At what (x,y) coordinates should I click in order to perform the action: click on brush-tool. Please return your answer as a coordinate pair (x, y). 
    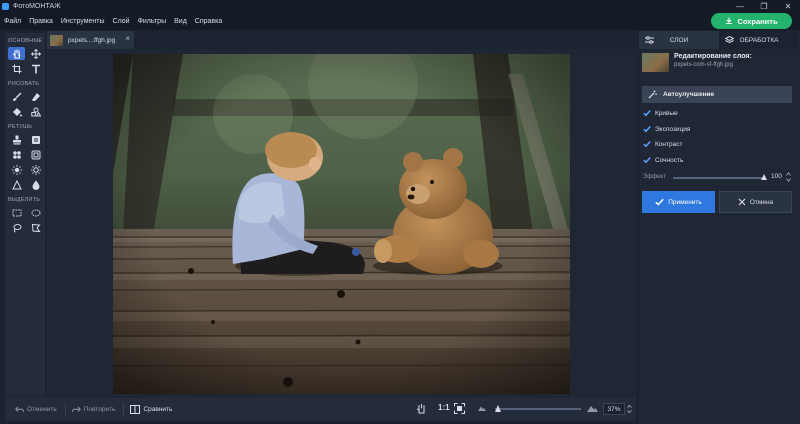
    Looking at the image, I should click on (16, 96).